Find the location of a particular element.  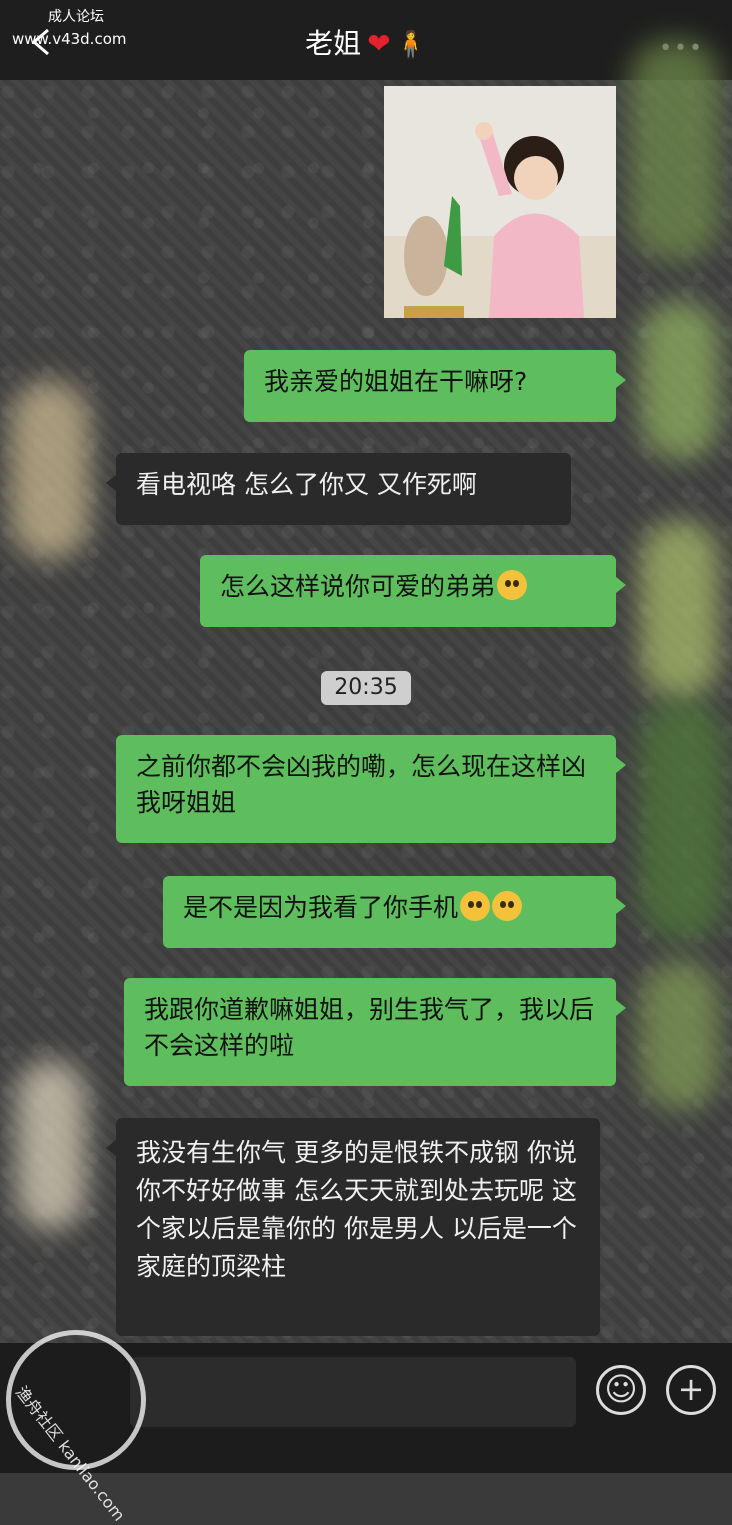

chat-title-text: 老姐 is located at coordinates (333, 43).